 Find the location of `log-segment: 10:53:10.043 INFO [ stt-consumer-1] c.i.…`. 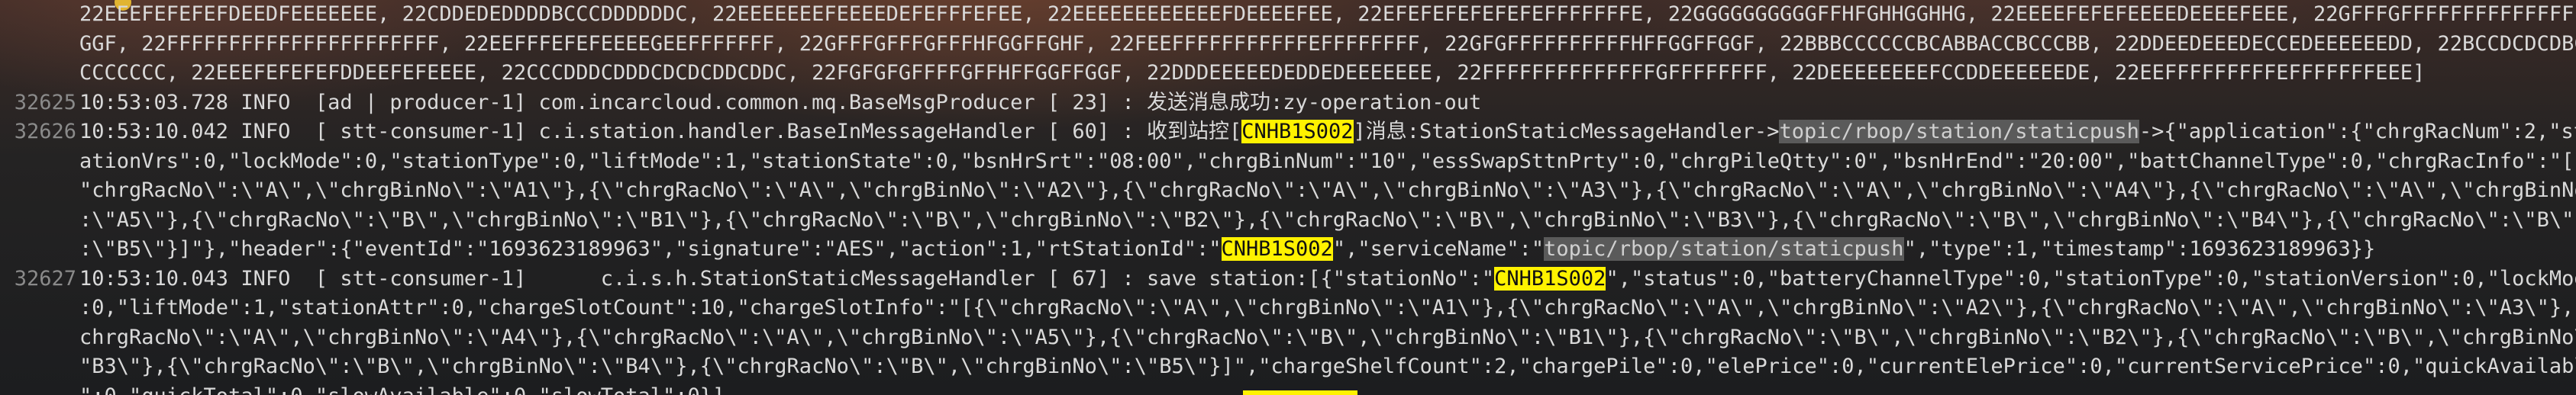

log-segment: 10:53:10.043 INFO [ stt-consumer-1] c.i.… is located at coordinates (787, 278).